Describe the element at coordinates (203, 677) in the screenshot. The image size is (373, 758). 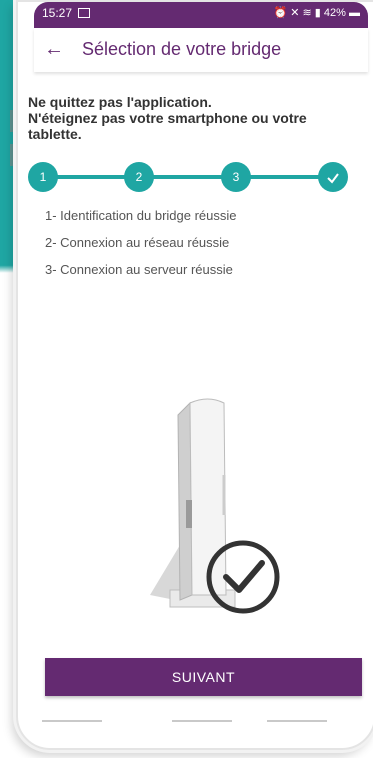
I see `next-button: SUIVANT` at that location.